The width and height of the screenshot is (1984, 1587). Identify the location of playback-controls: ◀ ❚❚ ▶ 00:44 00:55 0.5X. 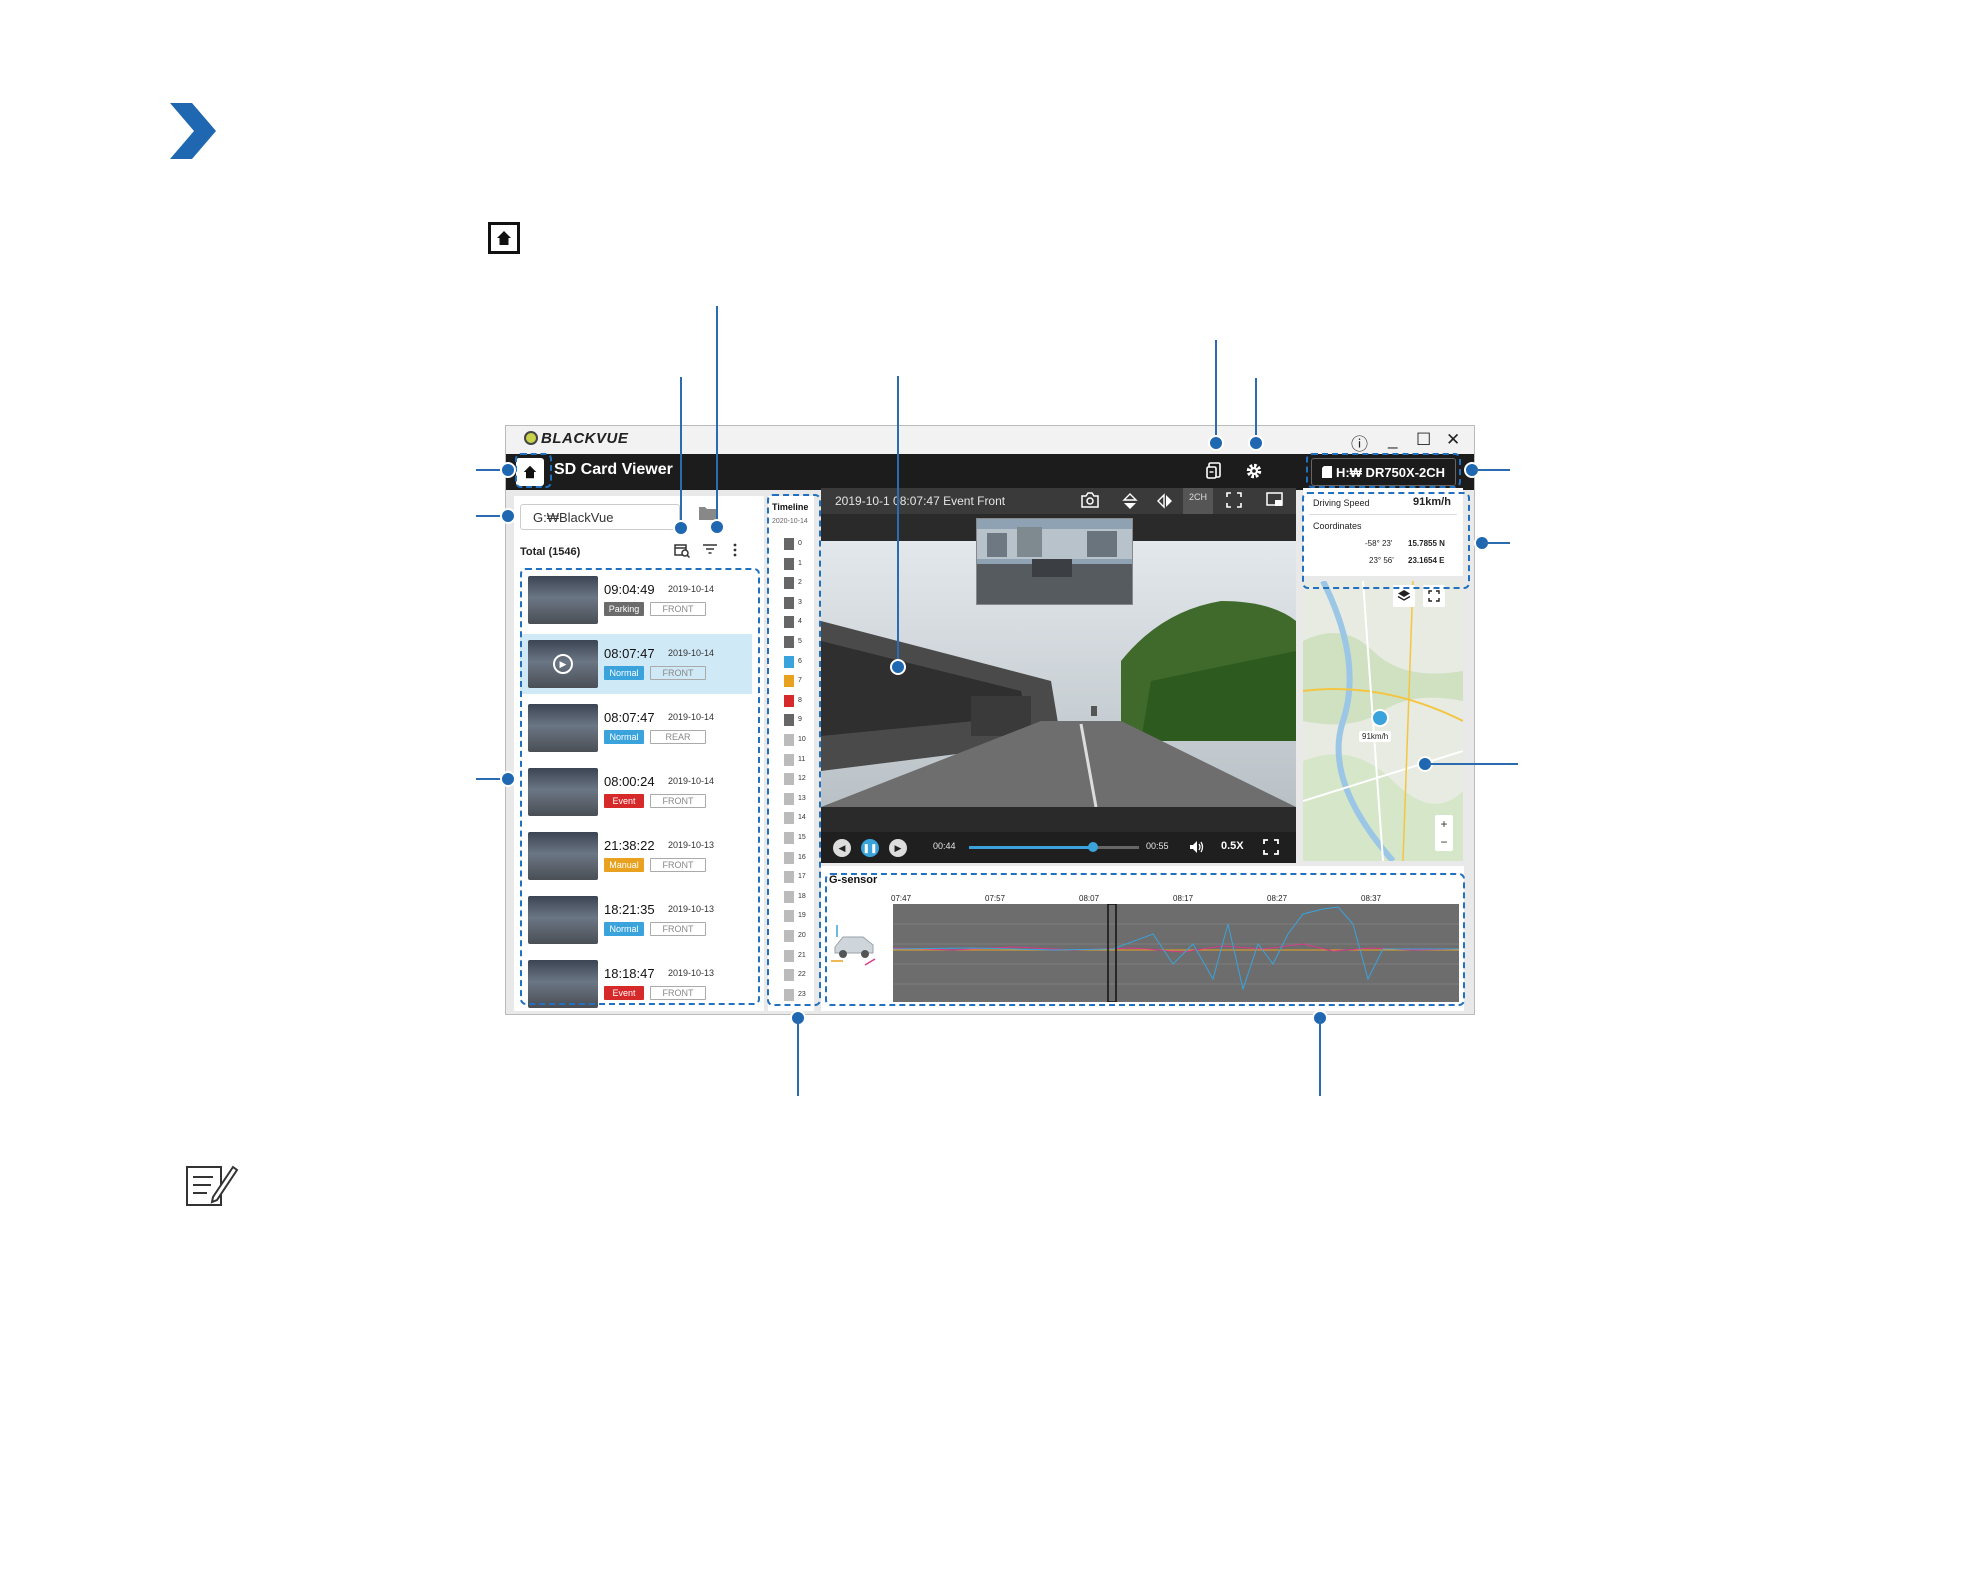
(1058, 847).